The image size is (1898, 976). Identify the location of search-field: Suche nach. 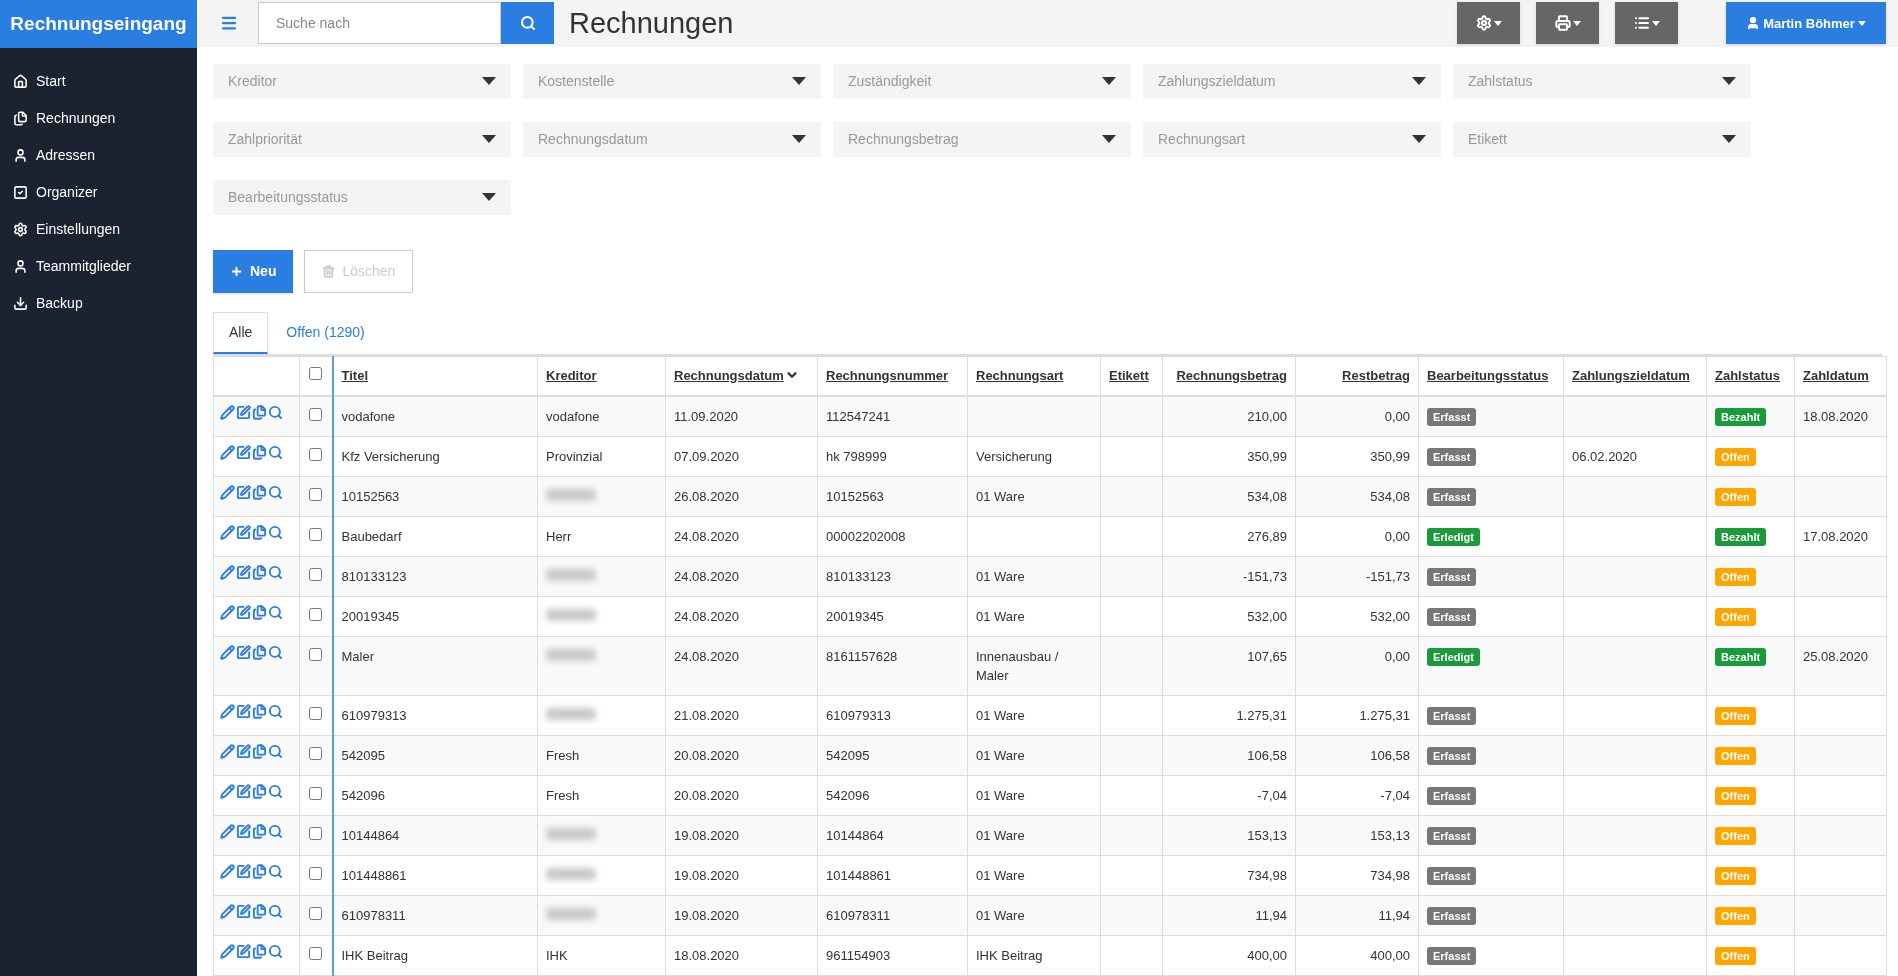
(379, 23).